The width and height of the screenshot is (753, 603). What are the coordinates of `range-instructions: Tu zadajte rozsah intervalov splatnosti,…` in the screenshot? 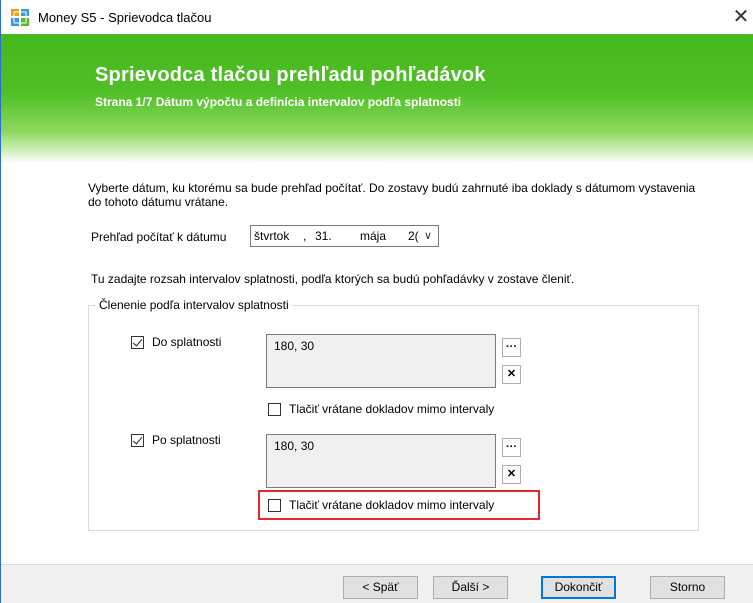 It's located at (333, 279).